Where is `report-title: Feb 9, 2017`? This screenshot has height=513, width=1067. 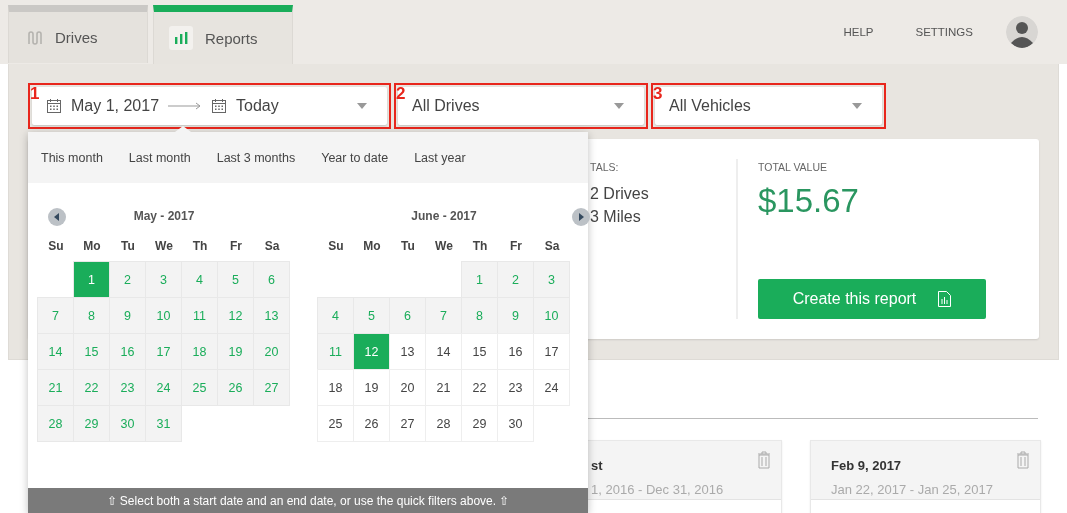 report-title: Feb 9, 2017 is located at coordinates (867, 465).